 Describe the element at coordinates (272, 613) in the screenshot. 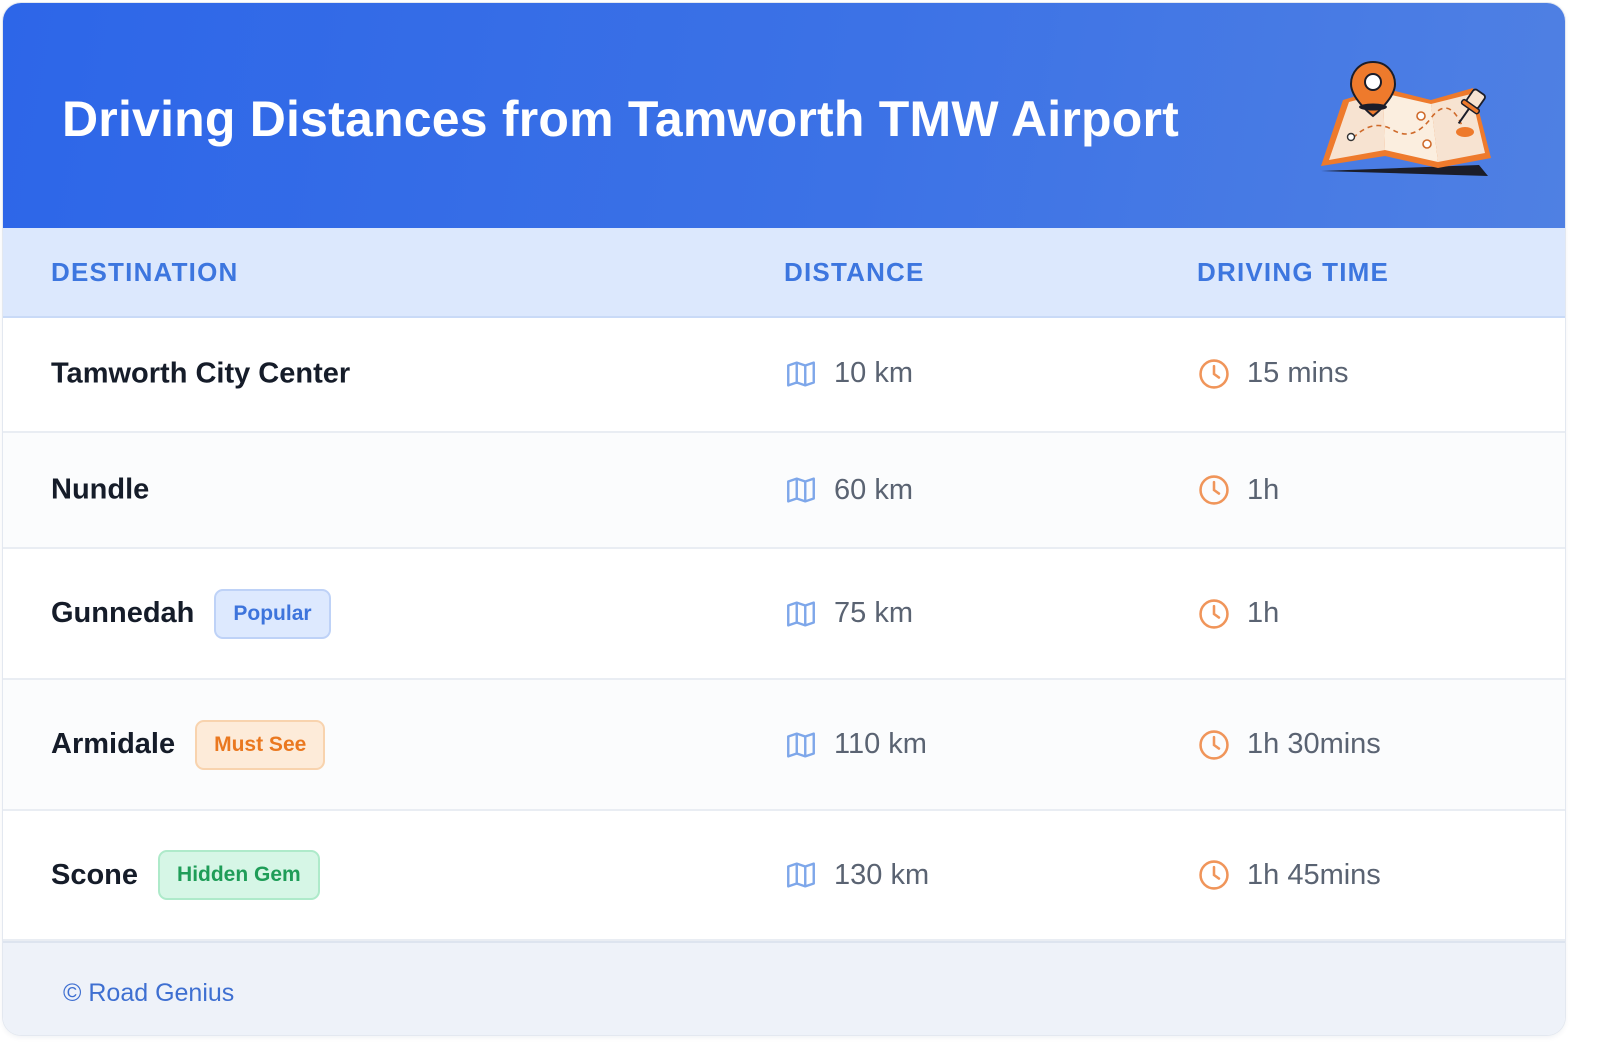

I see `popular-badge: Popular` at that location.